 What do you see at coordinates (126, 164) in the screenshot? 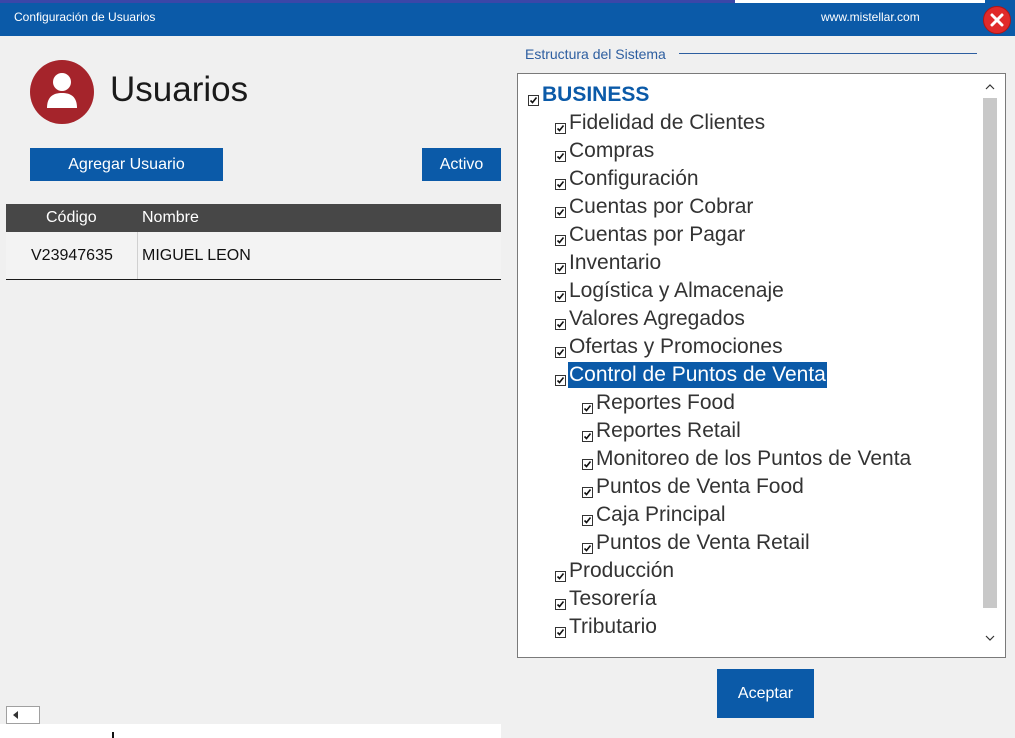
I see `add-user-button: Agregar Usuario` at bounding box center [126, 164].